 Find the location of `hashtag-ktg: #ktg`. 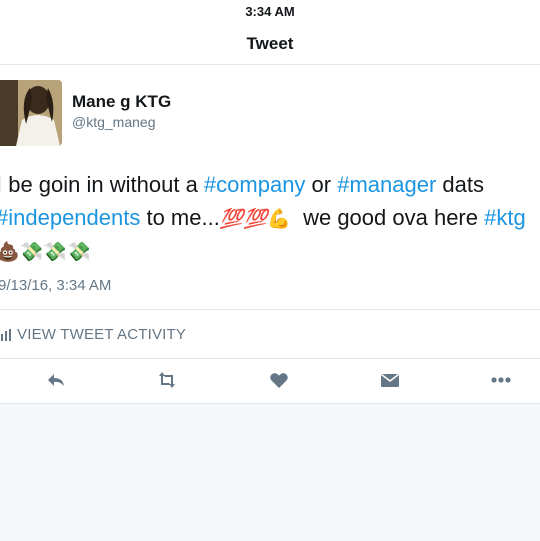

hashtag-ktg: #ktg is located at coordinates (505, 217).